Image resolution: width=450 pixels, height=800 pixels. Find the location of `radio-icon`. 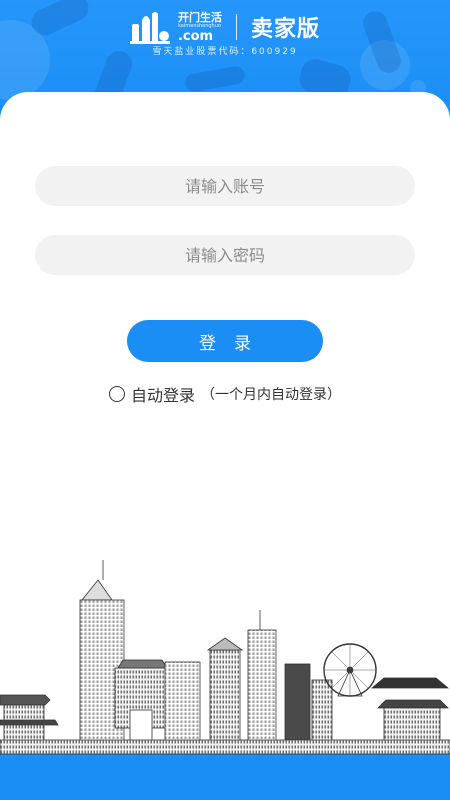

radio-icon is located at coordinates (116, 394).